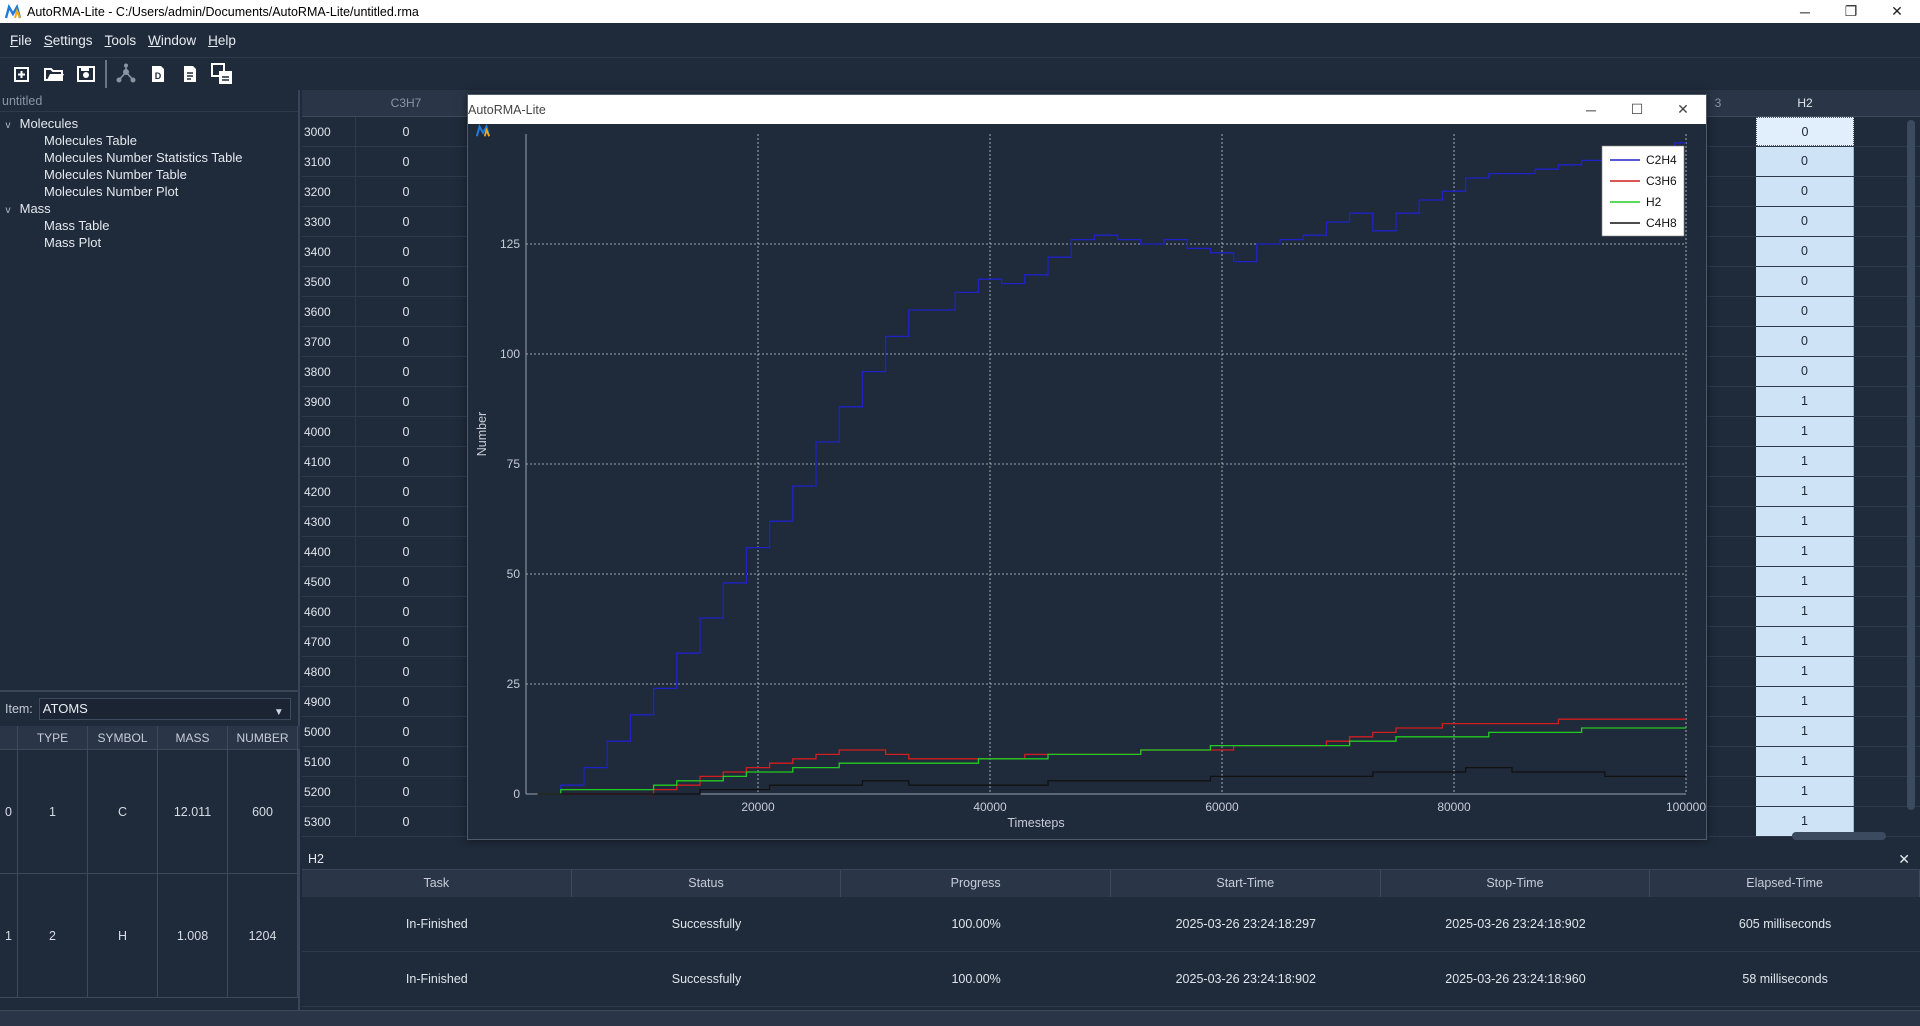 This screenshot has height=1026, width=1920. What do you see at coordinates (1087, 116) in the screenshot?
I see `plot-window-titlebar: AutoRMA-Lite` at bounding box center [1087, 116].